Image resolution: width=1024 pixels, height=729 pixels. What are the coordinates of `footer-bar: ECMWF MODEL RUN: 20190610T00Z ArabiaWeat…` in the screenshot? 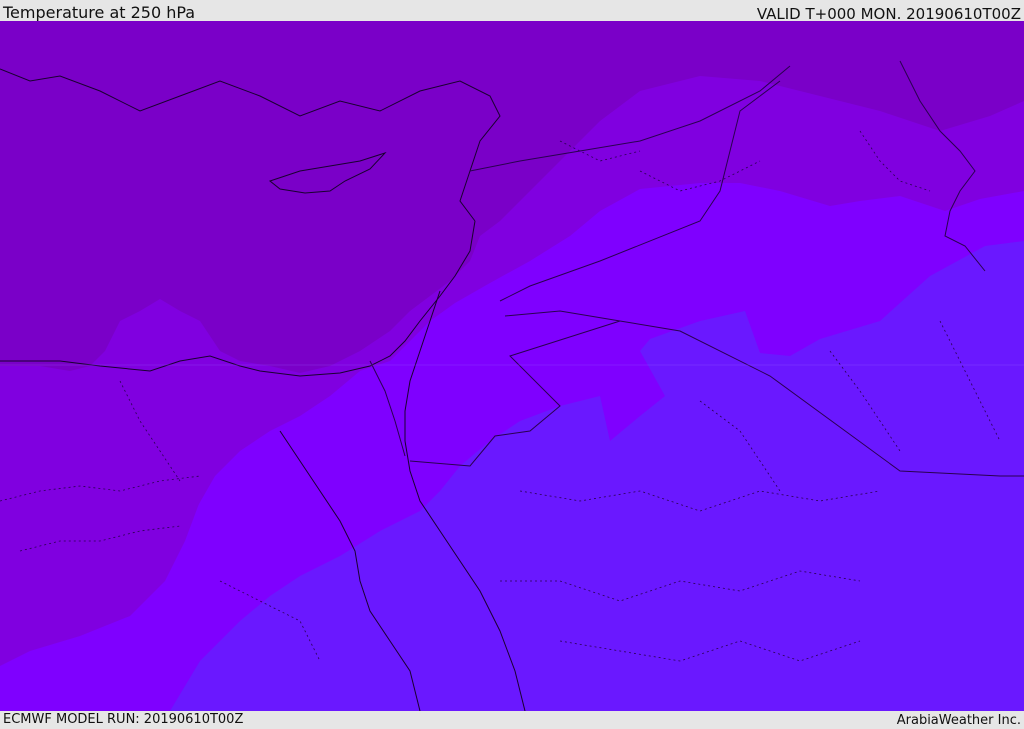 It's located at (512, 720).